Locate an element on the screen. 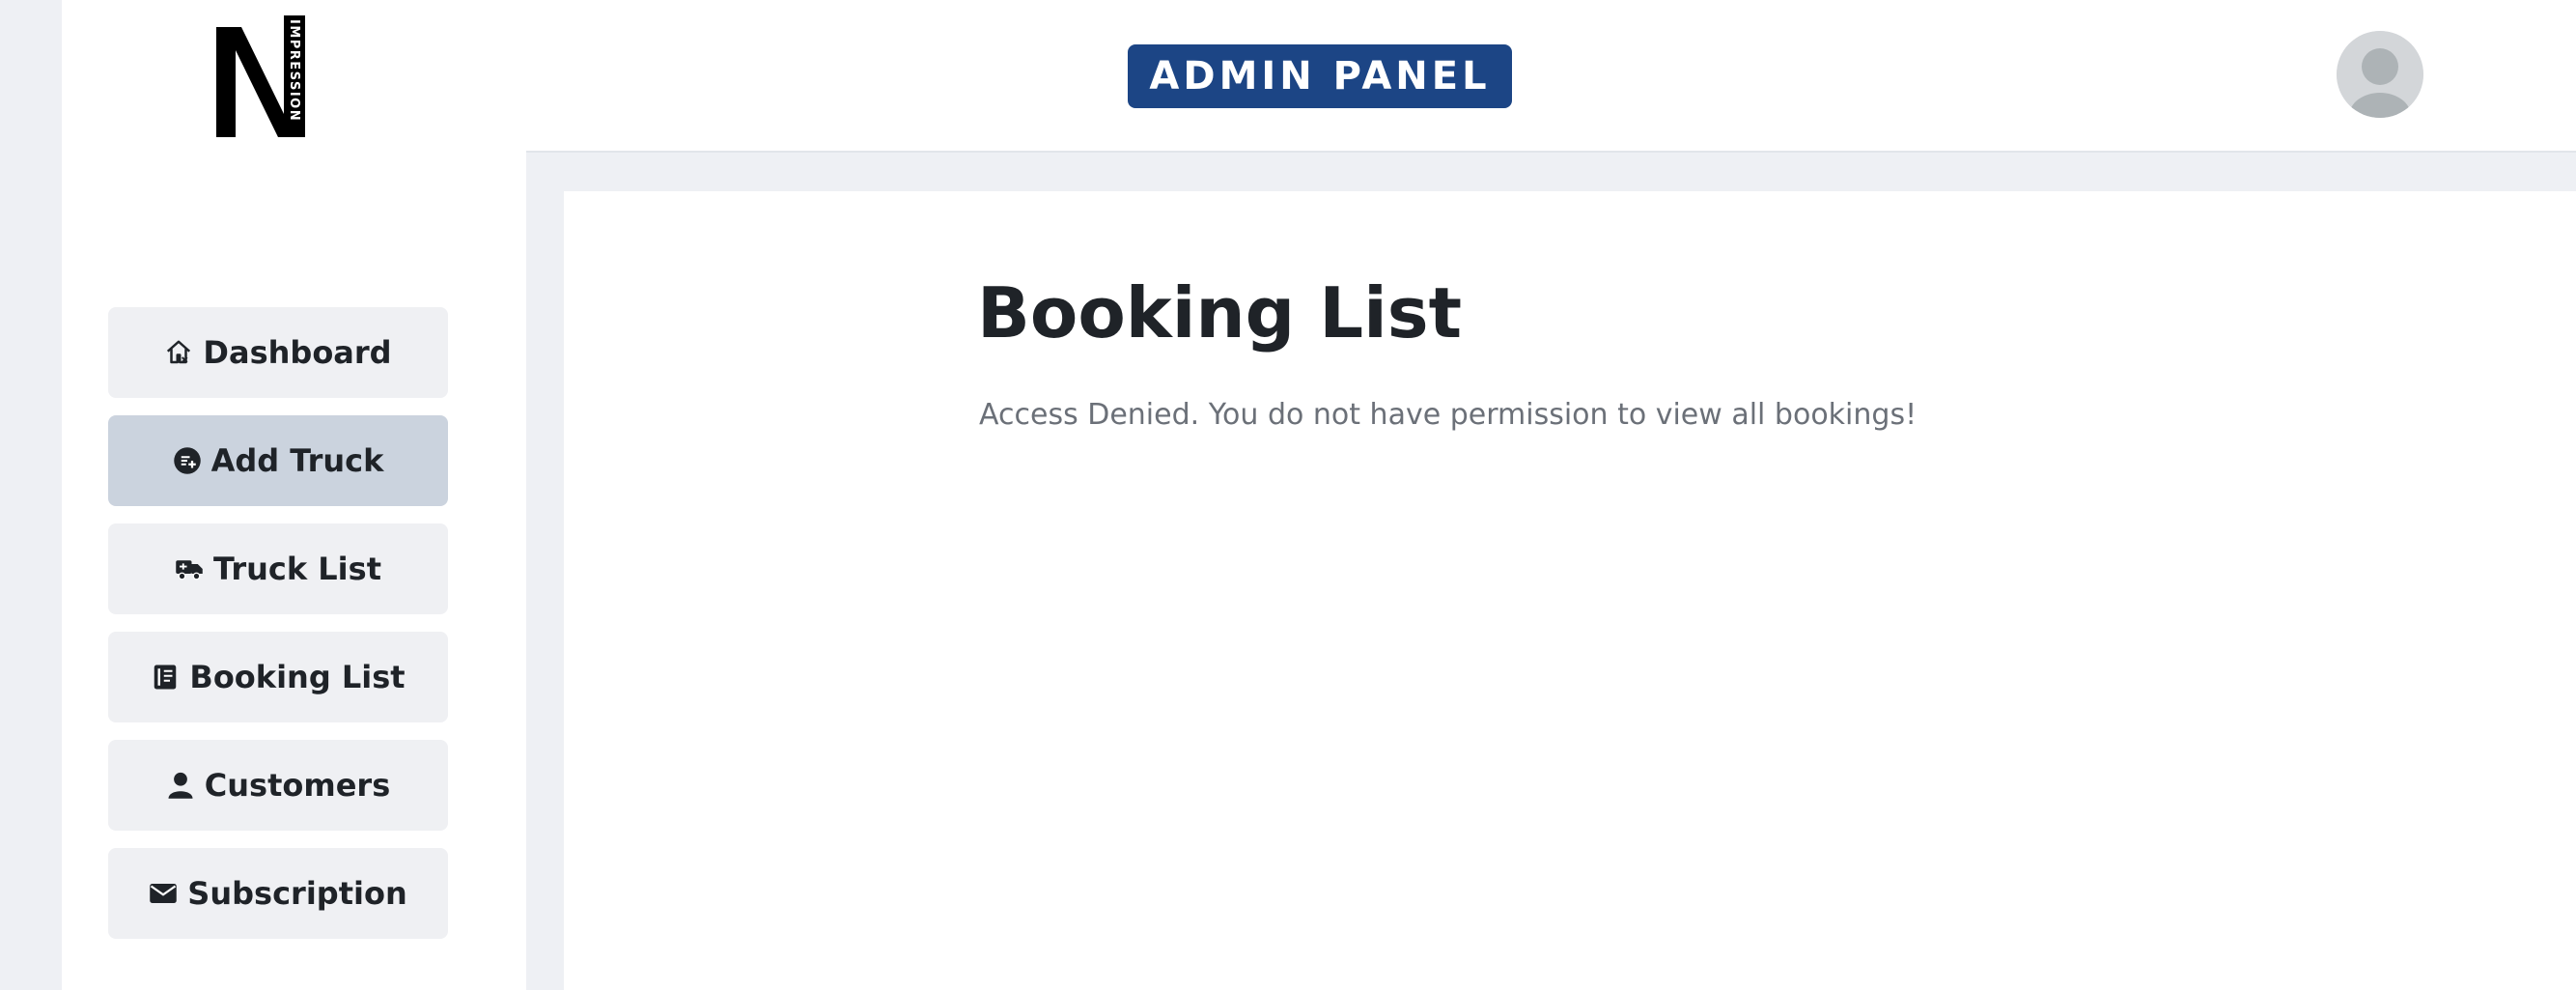 The image size is (2576, 990). page-title: Booking List is located at coordinates (1220, 313).